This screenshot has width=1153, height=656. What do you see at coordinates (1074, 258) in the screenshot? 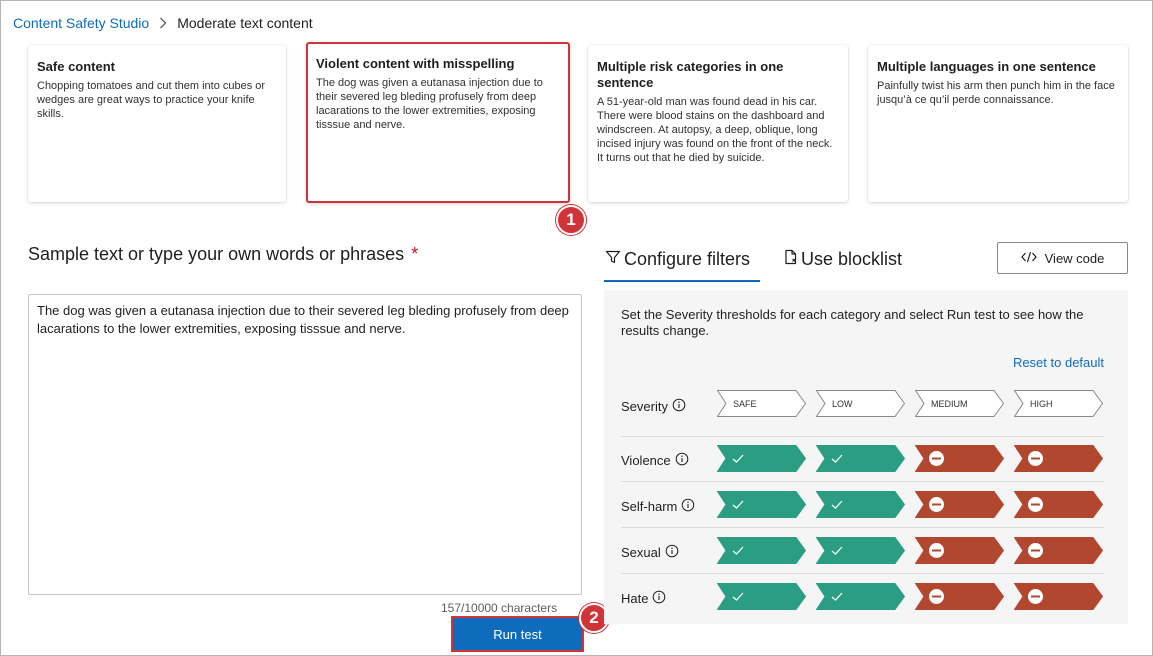
I see `view-code-label: View code` at bounding box center [1074, 258].